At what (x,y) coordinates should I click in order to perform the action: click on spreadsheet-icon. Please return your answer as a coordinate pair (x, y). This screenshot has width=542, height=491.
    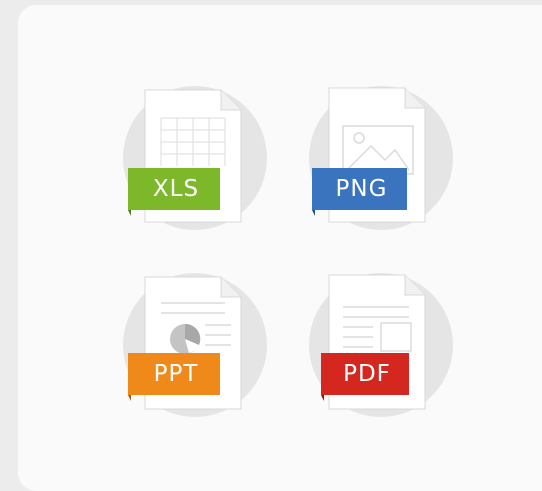
    Looking at the image, I should click on (193, 156).